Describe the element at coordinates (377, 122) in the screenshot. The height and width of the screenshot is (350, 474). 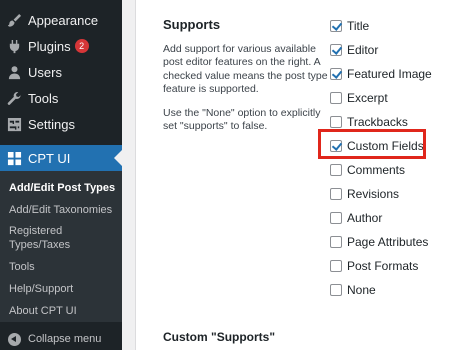
I see `checkbox-label: Trackbacks` at that location.